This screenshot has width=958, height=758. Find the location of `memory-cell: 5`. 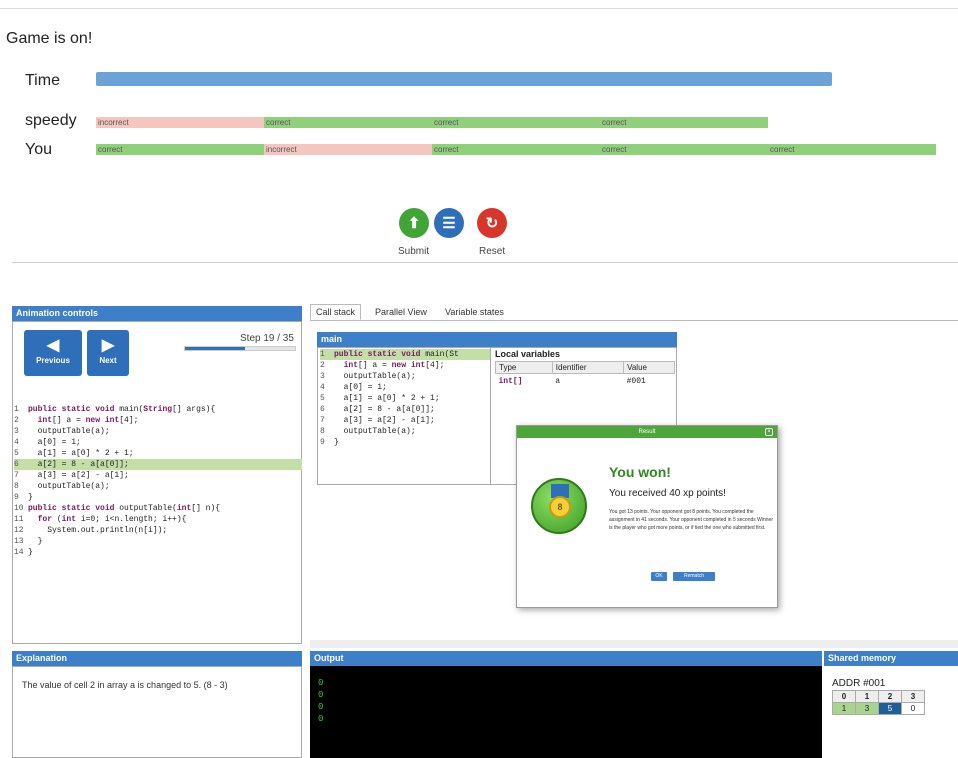

memory-cell: 5 is located at coordinates (890, 708).